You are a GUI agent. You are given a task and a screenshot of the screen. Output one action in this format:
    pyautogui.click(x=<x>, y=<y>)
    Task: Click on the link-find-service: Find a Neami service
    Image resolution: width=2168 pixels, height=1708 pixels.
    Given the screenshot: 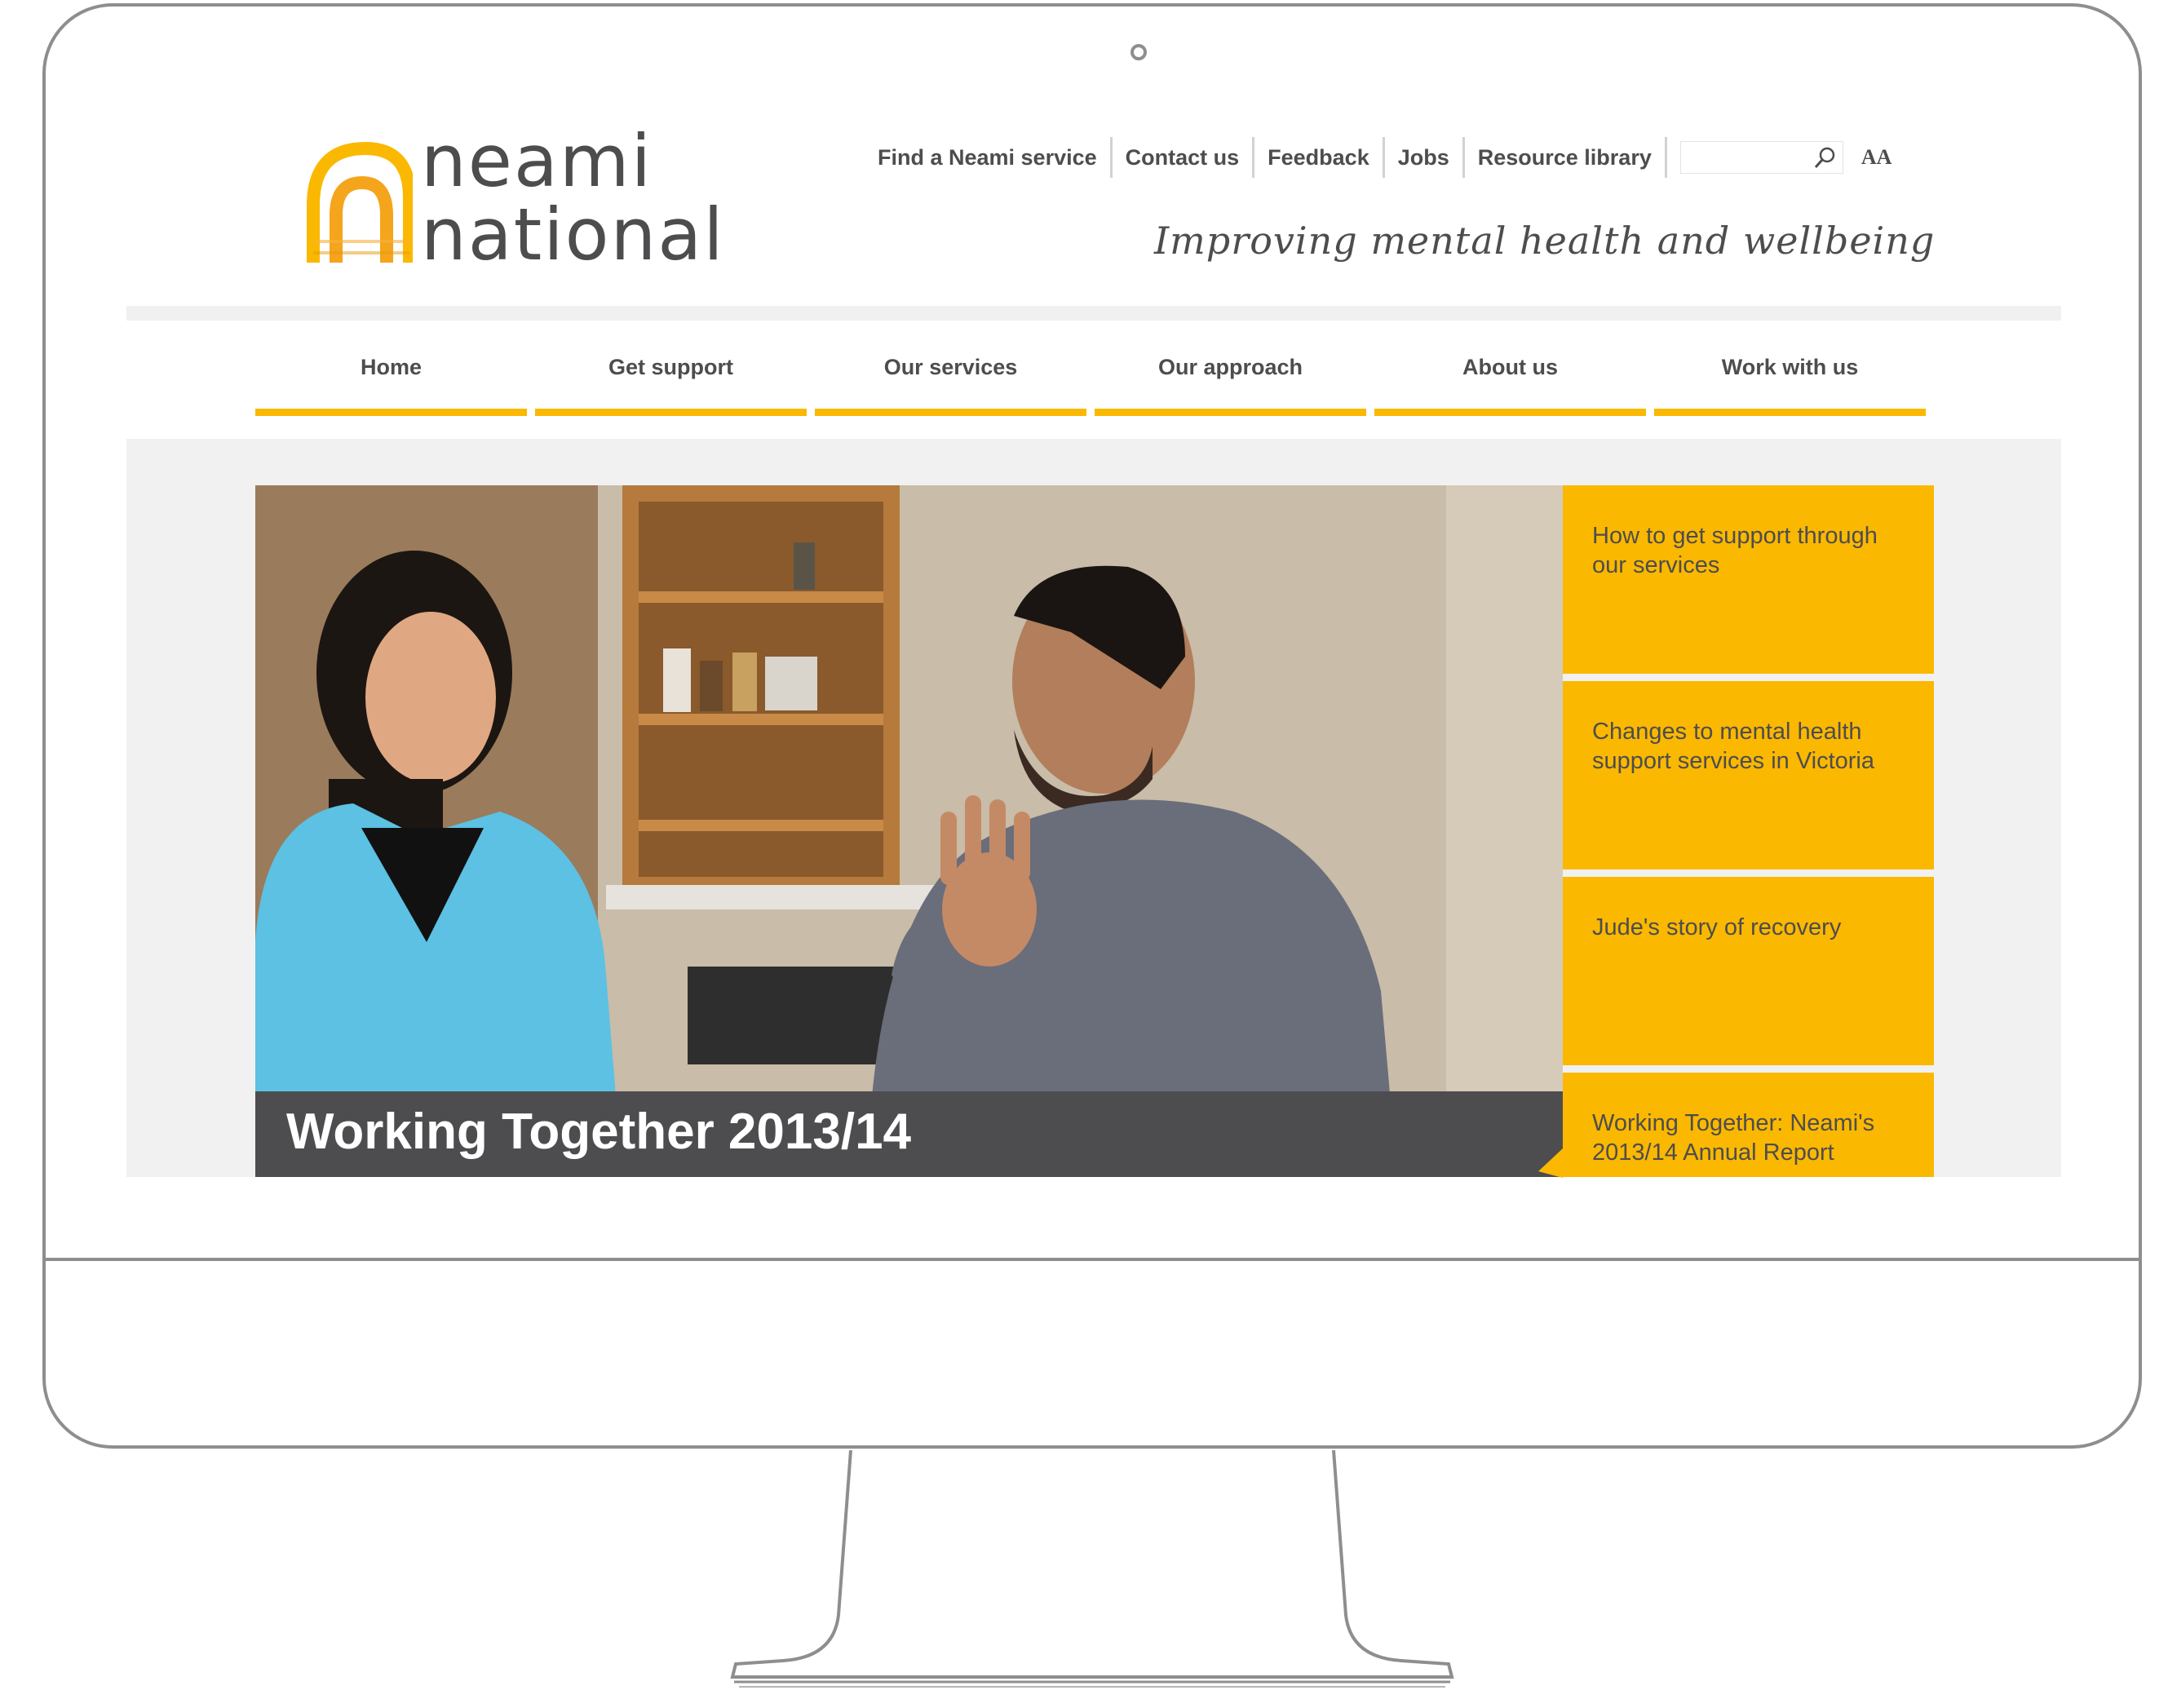 What is the action you would take?
    pyautogui.click(x=989, y=157)
    